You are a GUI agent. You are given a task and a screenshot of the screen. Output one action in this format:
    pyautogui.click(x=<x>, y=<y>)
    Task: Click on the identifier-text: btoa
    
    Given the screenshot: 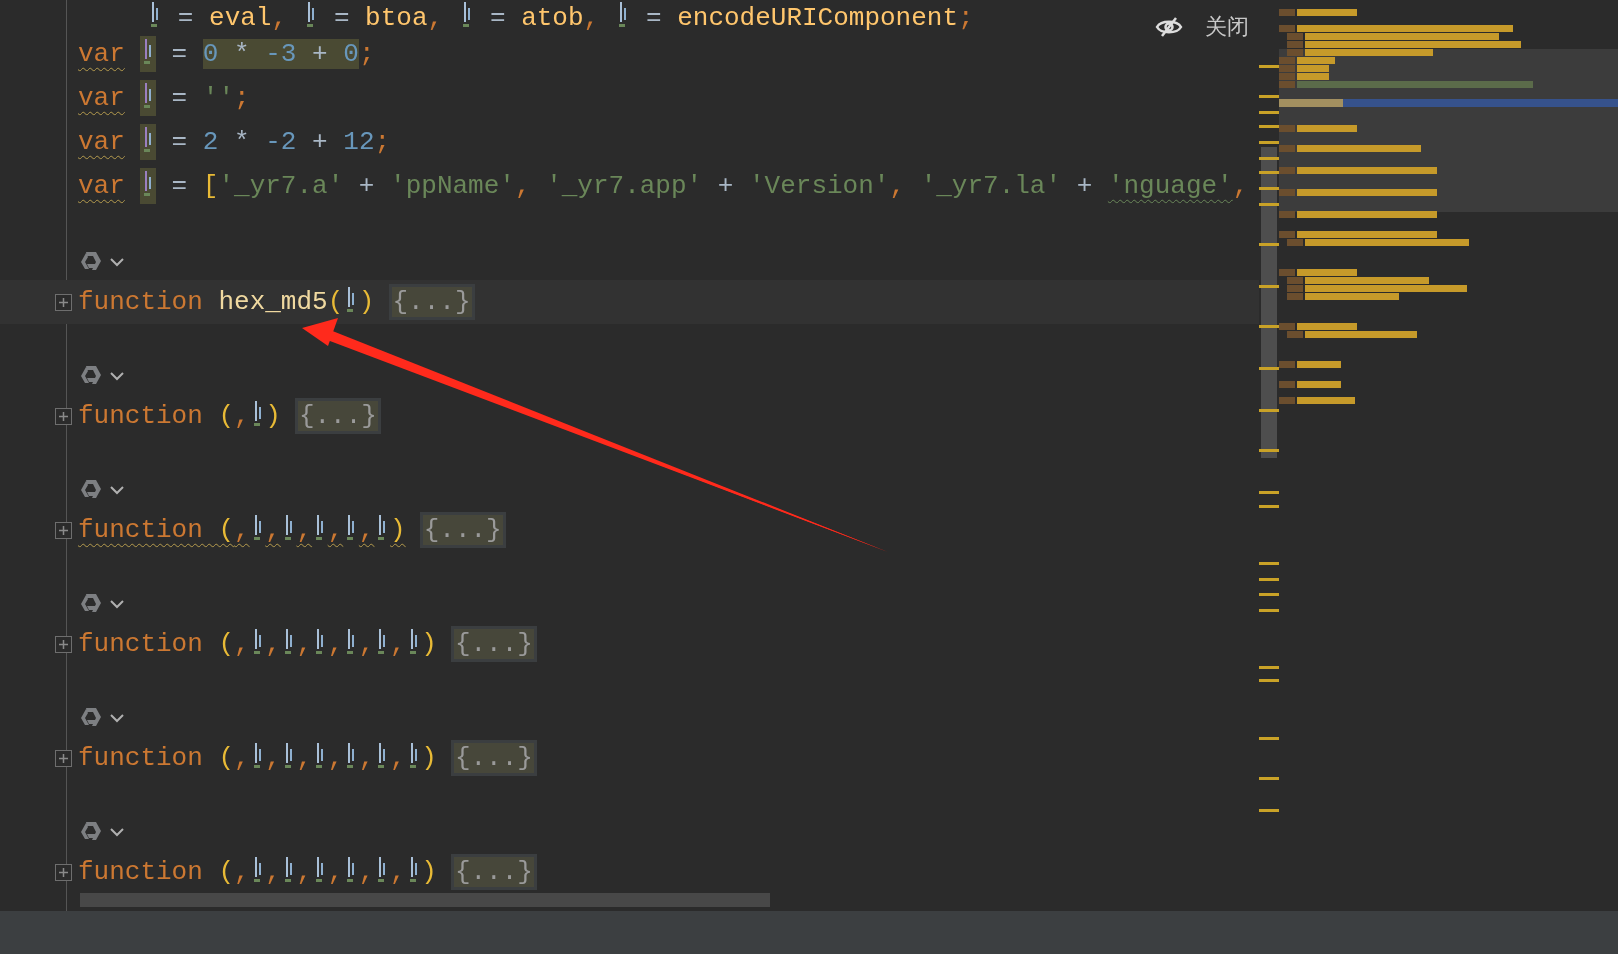 What is the action you would take?
    pyautogui.click(x=396, y=17)
    